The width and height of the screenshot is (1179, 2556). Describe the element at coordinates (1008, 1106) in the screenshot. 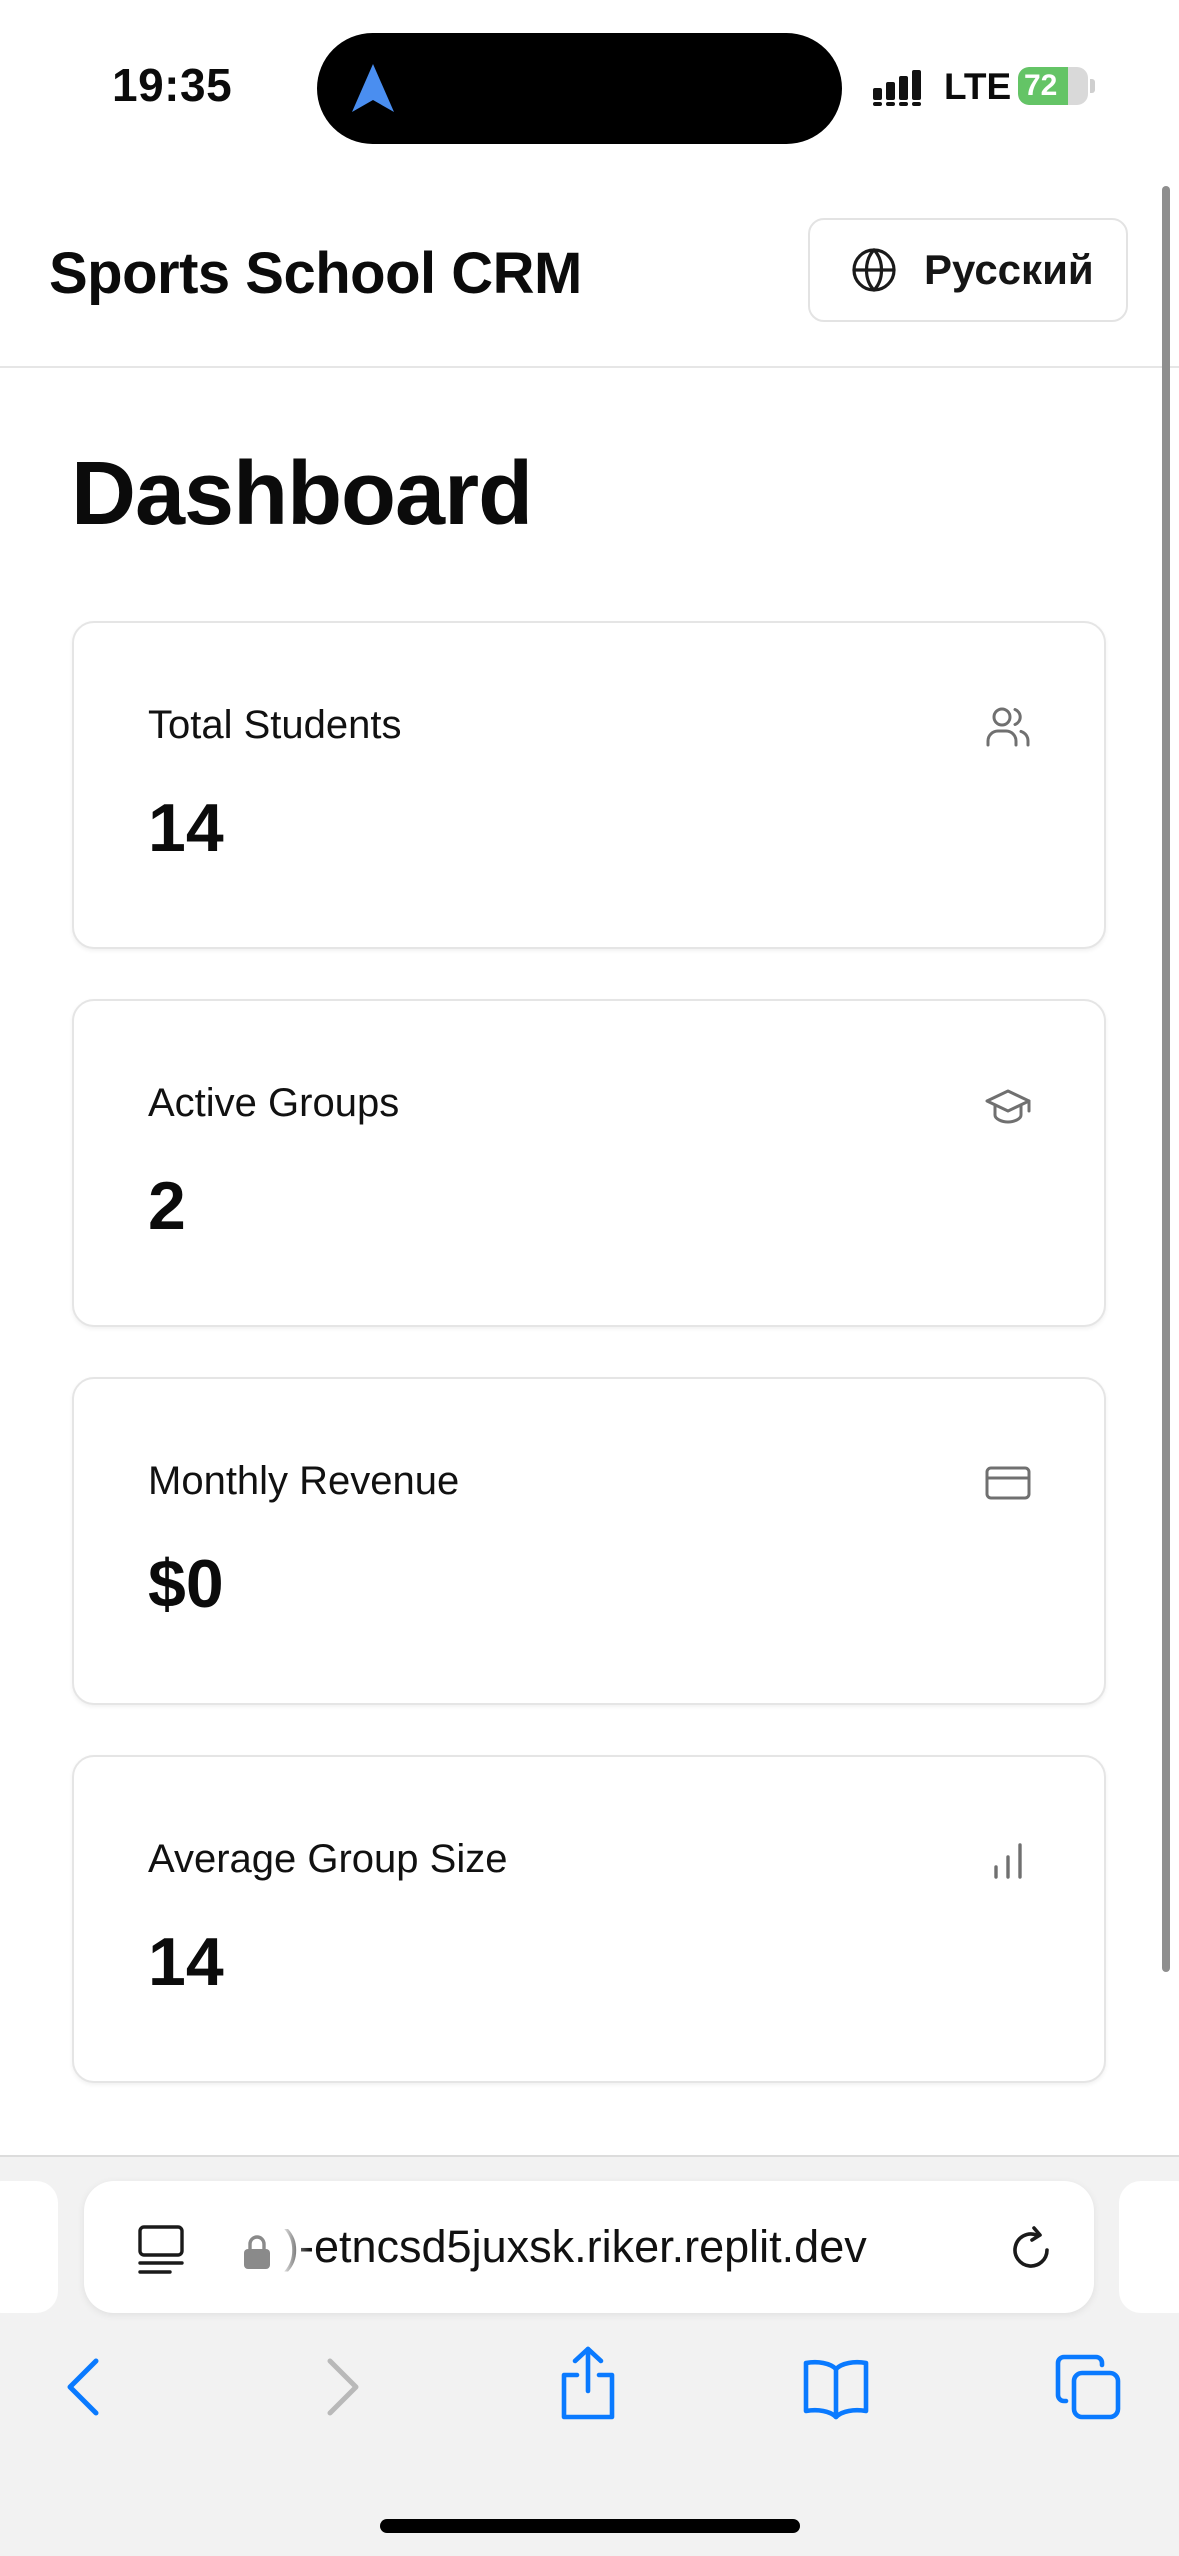

I see `graduation-cap-icon` at that location.